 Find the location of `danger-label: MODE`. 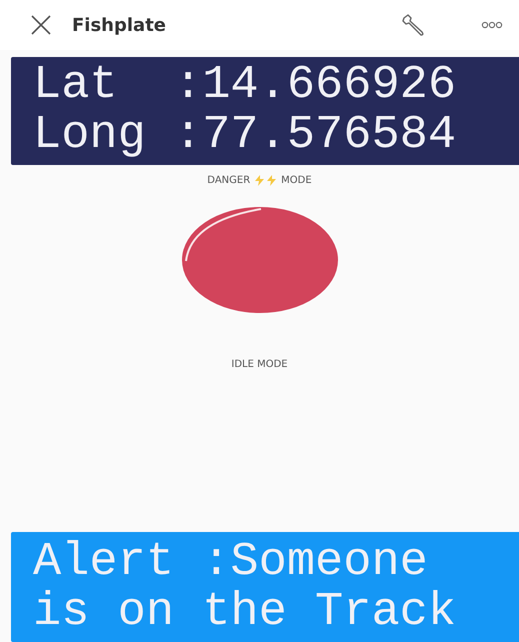

danger-label: MODE is located at coordinates (296, 180).